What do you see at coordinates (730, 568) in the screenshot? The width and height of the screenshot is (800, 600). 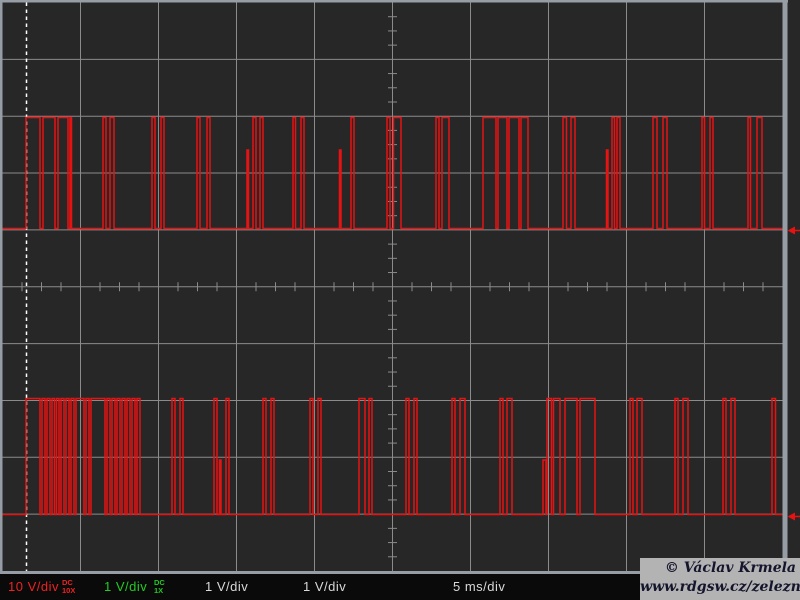 I see `watermark-author: © Václav Krmela` at bounding box center [730, 568].